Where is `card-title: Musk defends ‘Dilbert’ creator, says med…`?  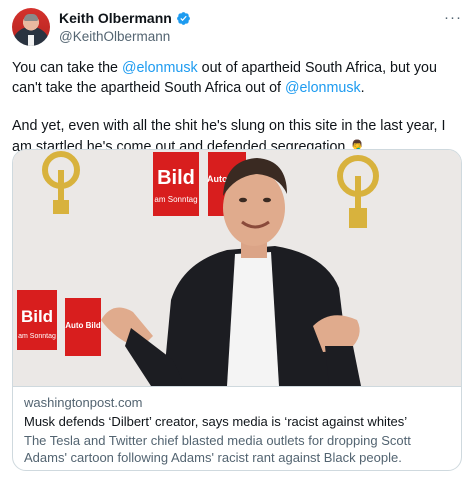
card-title: Musk defends ‘Dilbert’ creator, says med… is located at coordinates (216, 421).